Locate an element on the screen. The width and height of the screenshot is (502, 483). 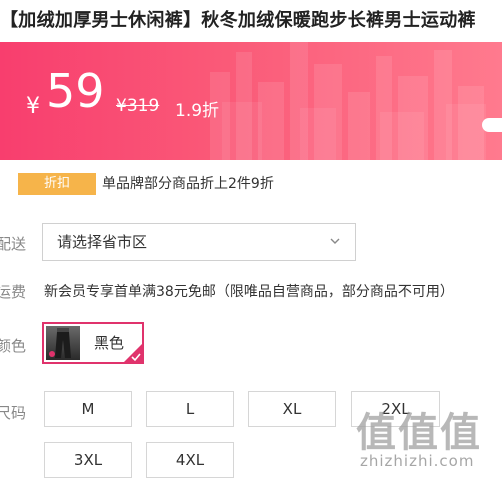
size-option-4xl: 4XL is located at coordinates (190, 460).